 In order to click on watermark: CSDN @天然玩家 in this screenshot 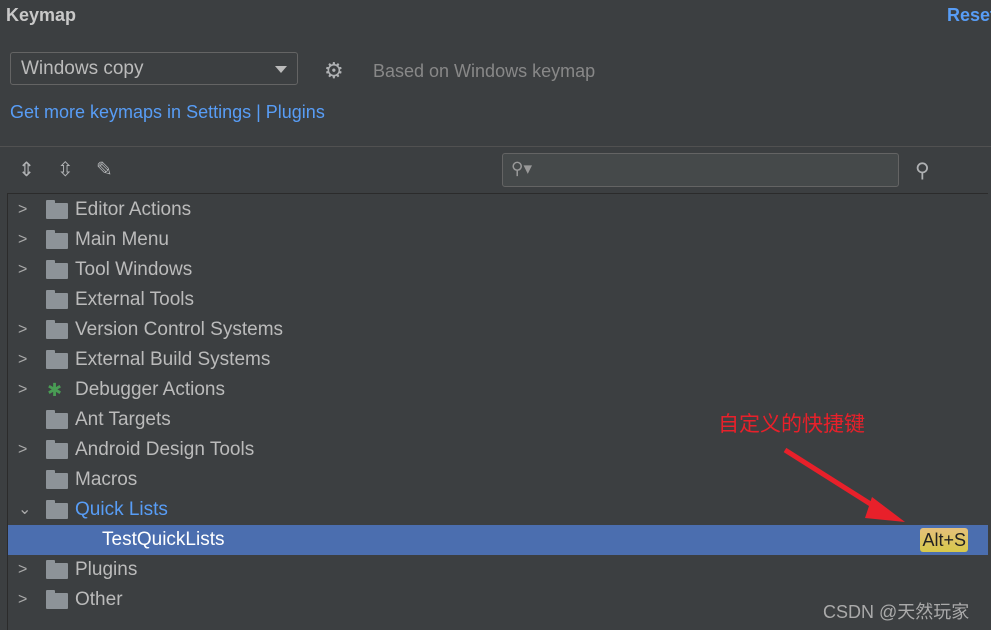, I will do `click(896, 612)`.